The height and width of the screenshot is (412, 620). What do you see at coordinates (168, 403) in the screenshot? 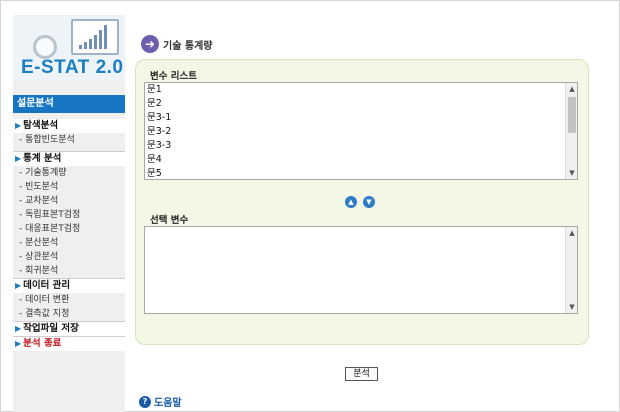
I see `help-label: 도움말` at bounding box center [168, 403].